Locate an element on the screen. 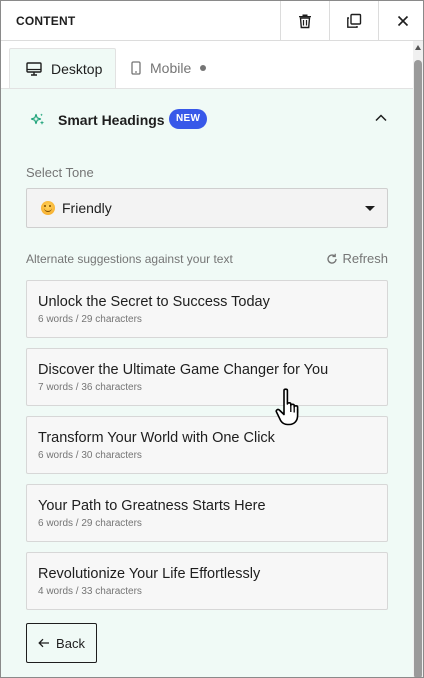 The width and height of the screenshot is (424, 678). suggestion-meta: 6 words / 30 characters is located at coordinates (90, 455).